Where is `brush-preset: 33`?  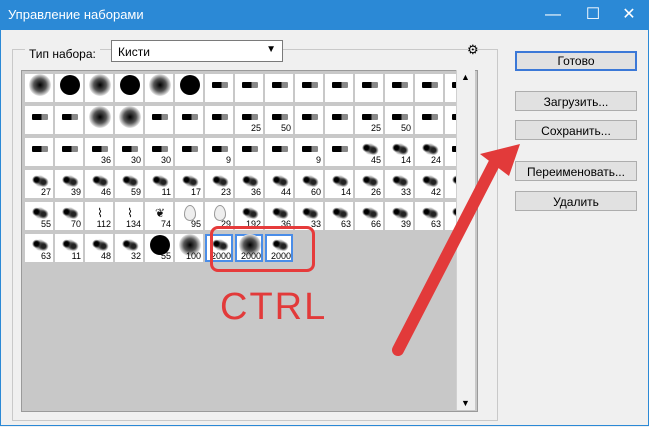 brush-preset: 33 is located at coordinates (399, 184).